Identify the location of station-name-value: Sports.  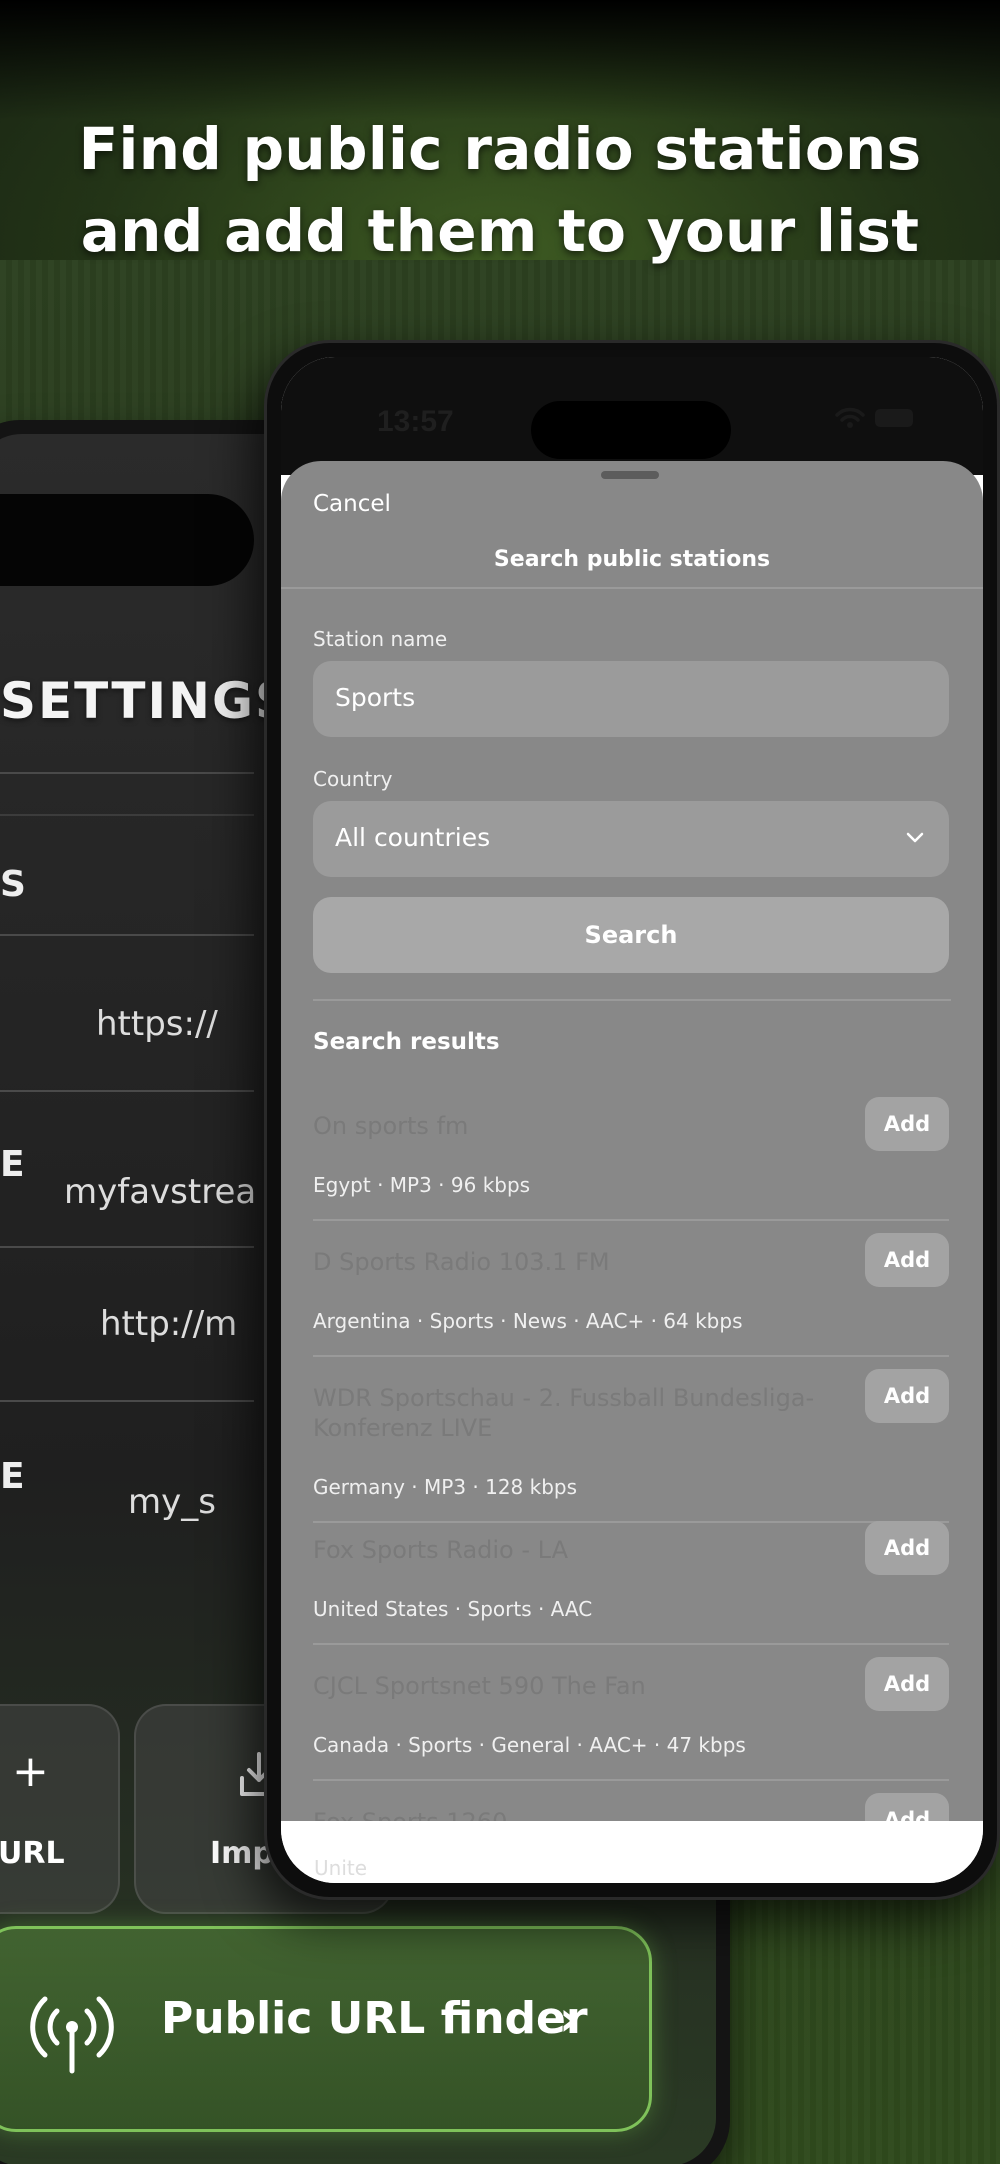
(375, 697).